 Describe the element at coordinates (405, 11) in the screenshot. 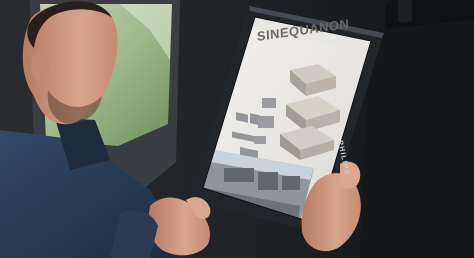

I see `headrest-post` at that location.